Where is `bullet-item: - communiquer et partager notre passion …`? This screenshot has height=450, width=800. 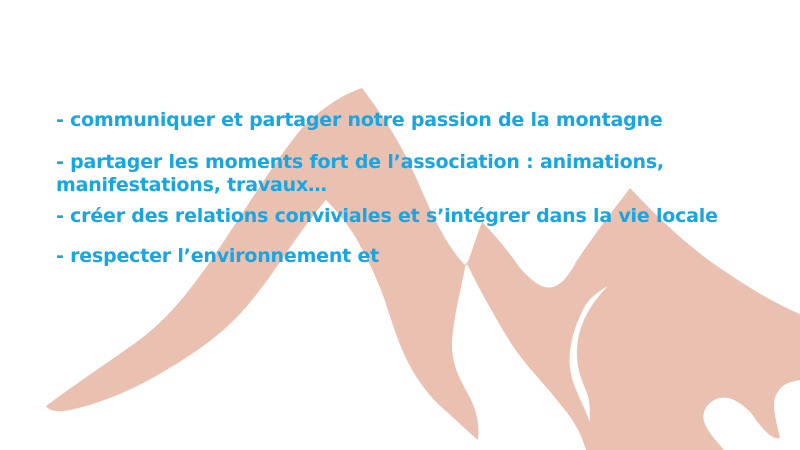 bullet-item: - communiquer et partager notre passion … is located at coordinates (359, 120).